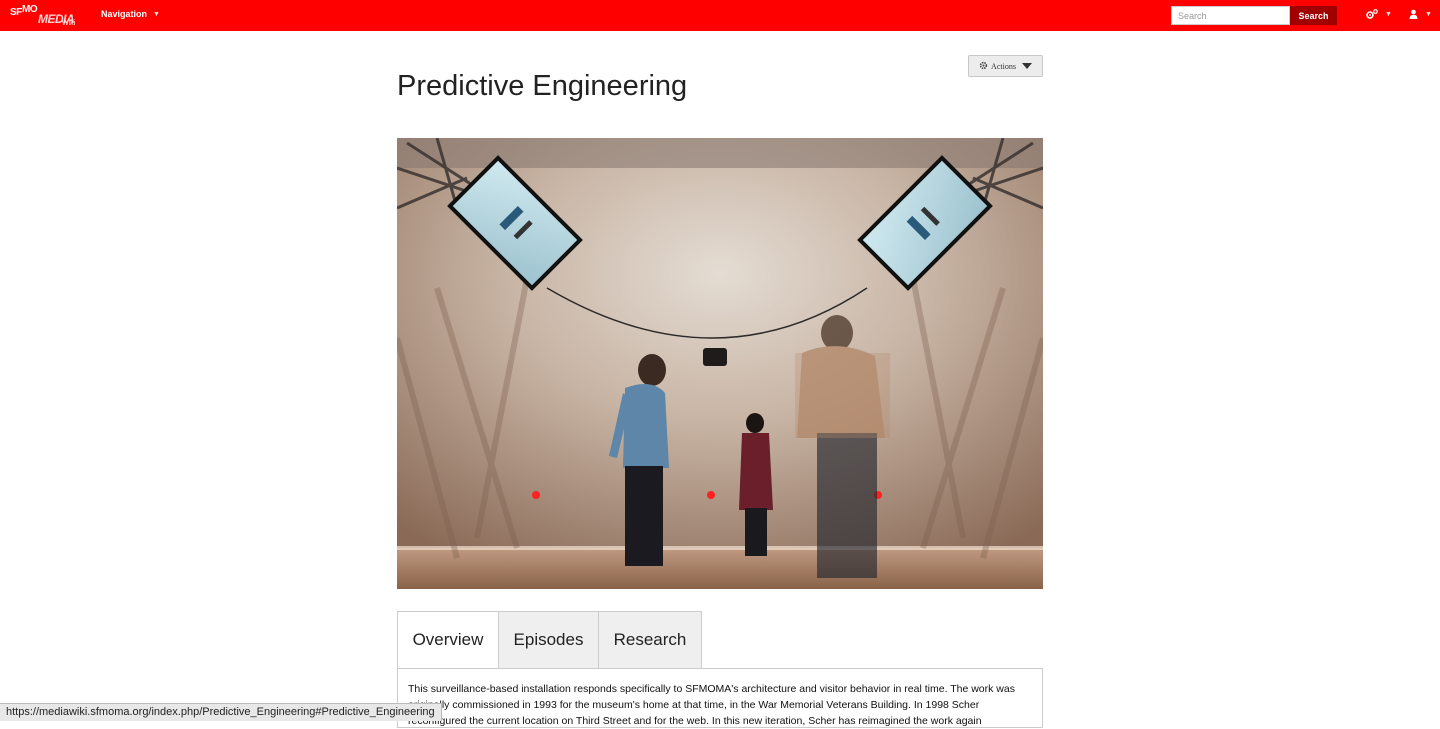 The image size is (1440, 729). I want to click on search-button: Search, so click(1313, 15).